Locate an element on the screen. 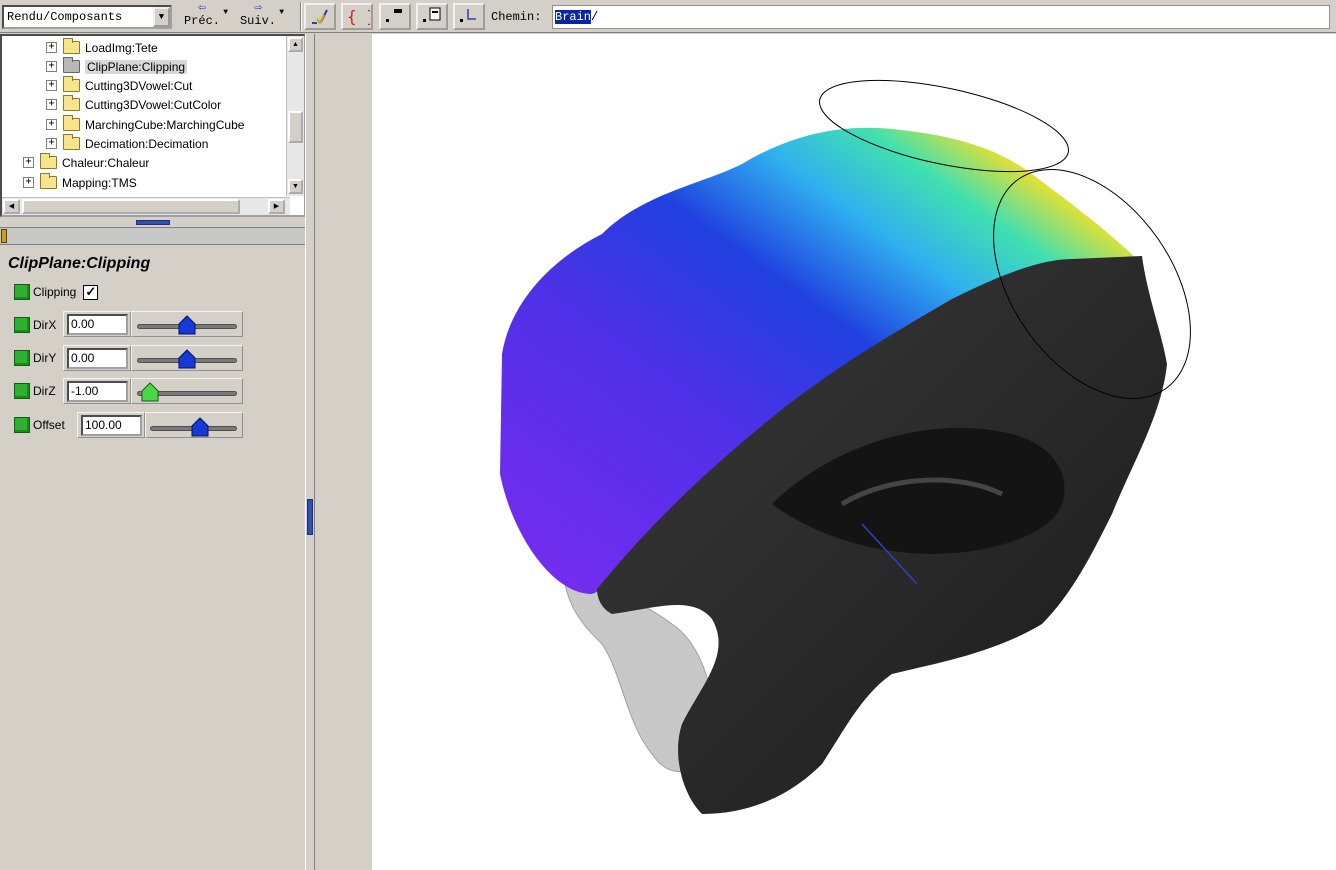 The width and height of the screenshot is (1336, 870). tree-item-label: Decimation:Decimation is located at coordinates (147, 143).